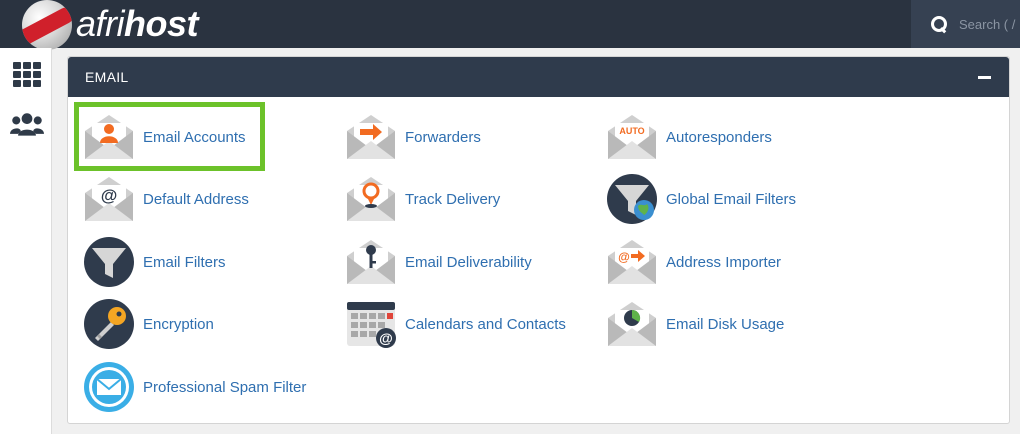 The image size is (1020, 434). What do you see at coordinates (632, 137) in the screenshot?
I see `envelope-auto-icon: AUTO` at bounding box center [632, 137].